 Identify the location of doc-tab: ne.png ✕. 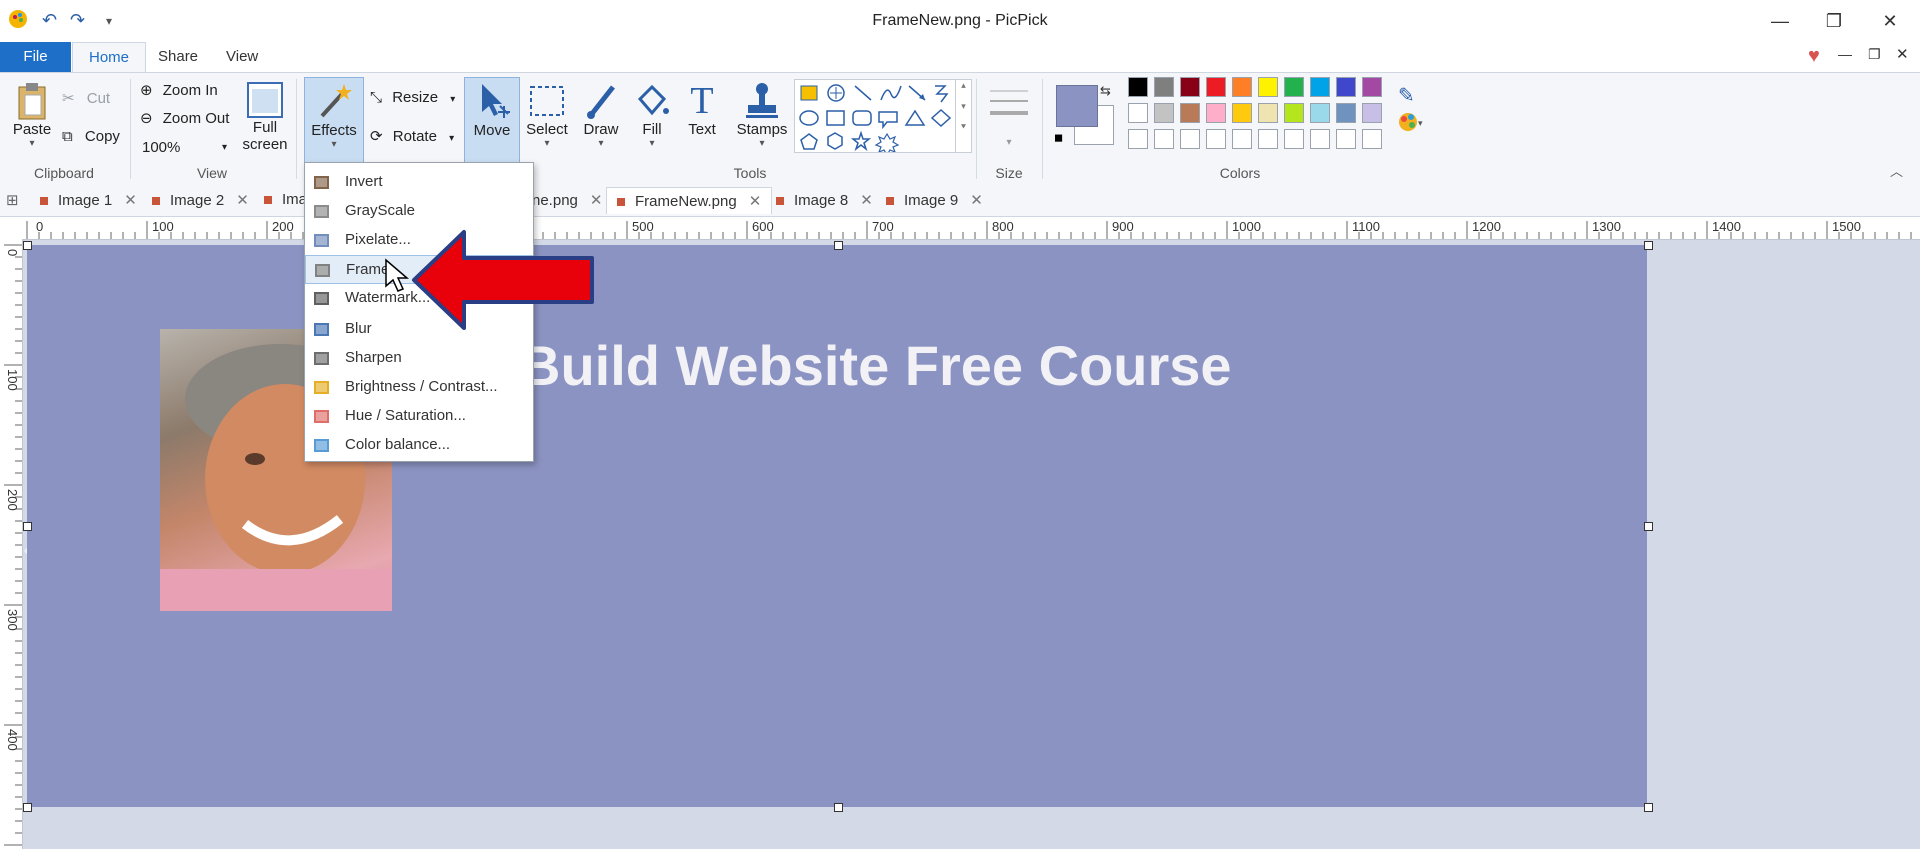
(567, 200).